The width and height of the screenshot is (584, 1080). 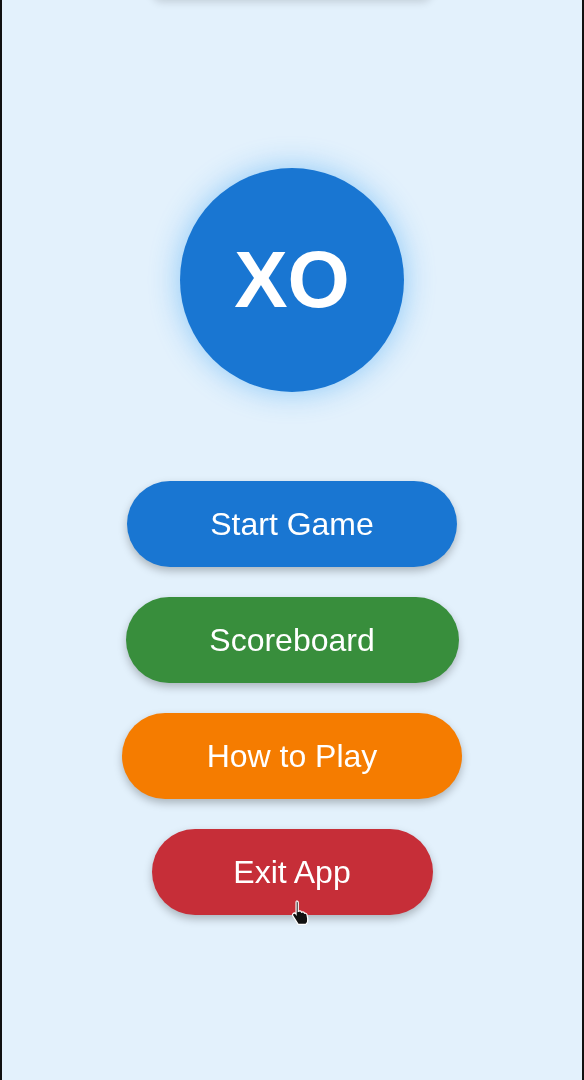 I want to click on menu-button: How to Play, so click(x=292, y=756).